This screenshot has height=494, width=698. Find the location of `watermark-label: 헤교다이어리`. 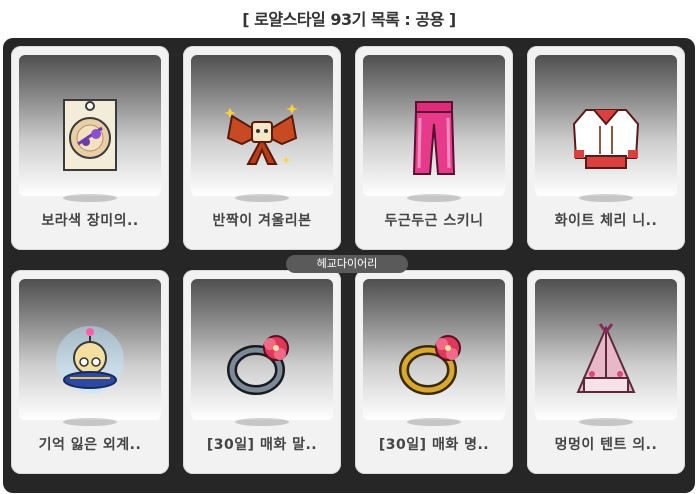

watermark-label: 헤교다이어리 is located at coordinates (347, 264).